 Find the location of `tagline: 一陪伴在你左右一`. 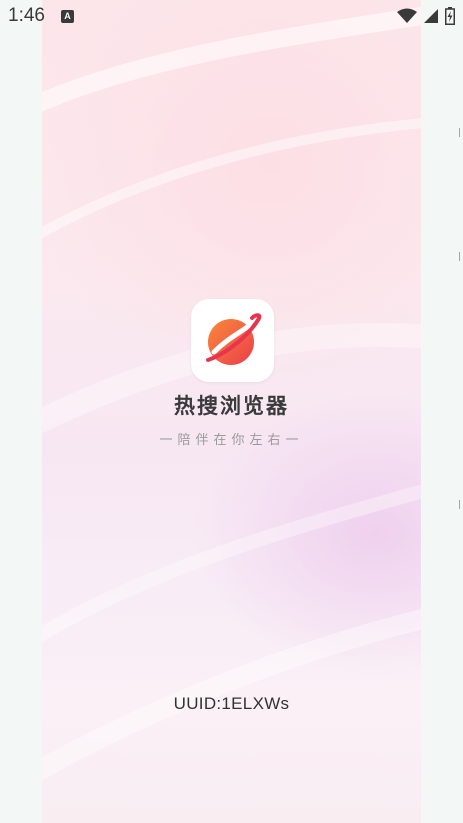

tagline: 一陪伴在你左右一 is located at coordinates (231, 440).